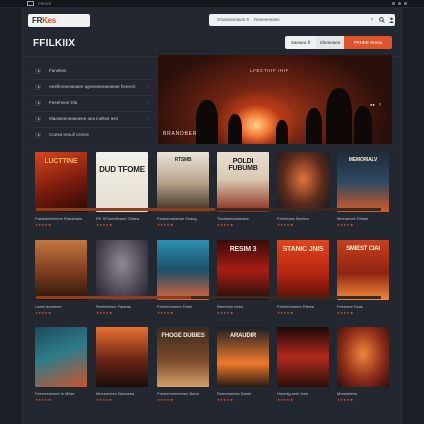 Image resolution: width=424 pixels, height=424 pixels. What do you see at coordinates (368, 42) in the screenshot?
I see `tab-primary-action: FRHKE Nreea` at bounding box center [368, 42].